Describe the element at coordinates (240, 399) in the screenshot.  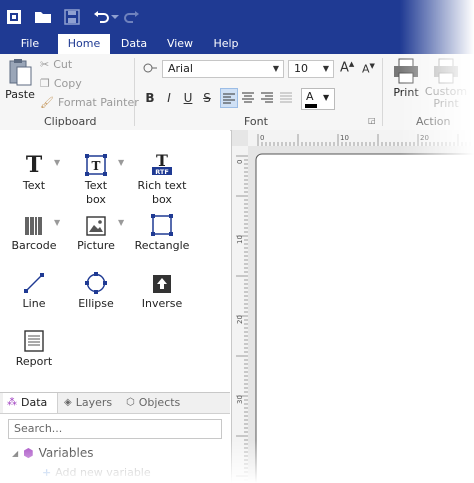
I see `ruler-label-v30: 30` at that location.